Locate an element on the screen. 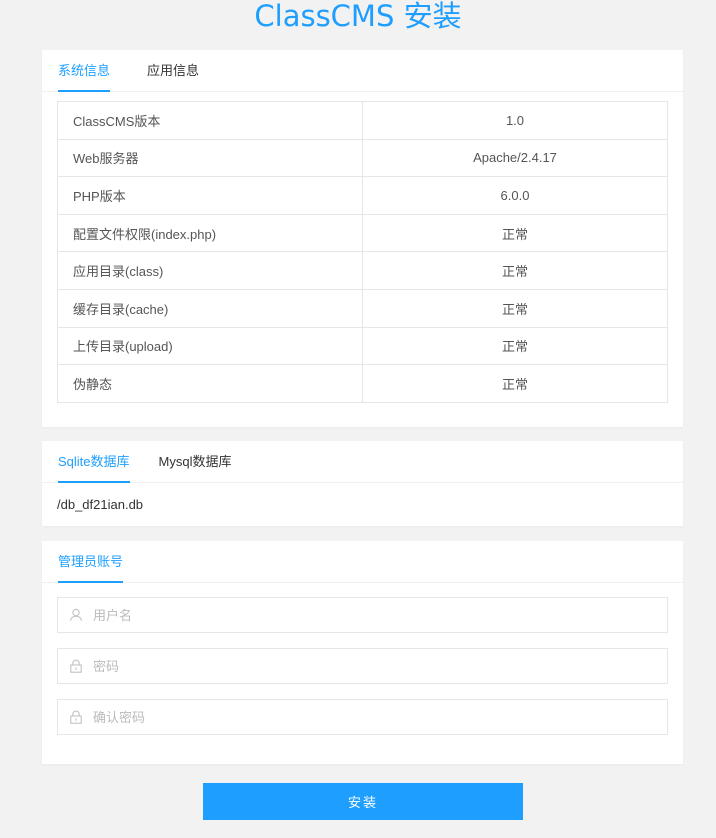 The image size is (716, 838). database-path: /db_df21ian.db is located at coordinates (100, 504).